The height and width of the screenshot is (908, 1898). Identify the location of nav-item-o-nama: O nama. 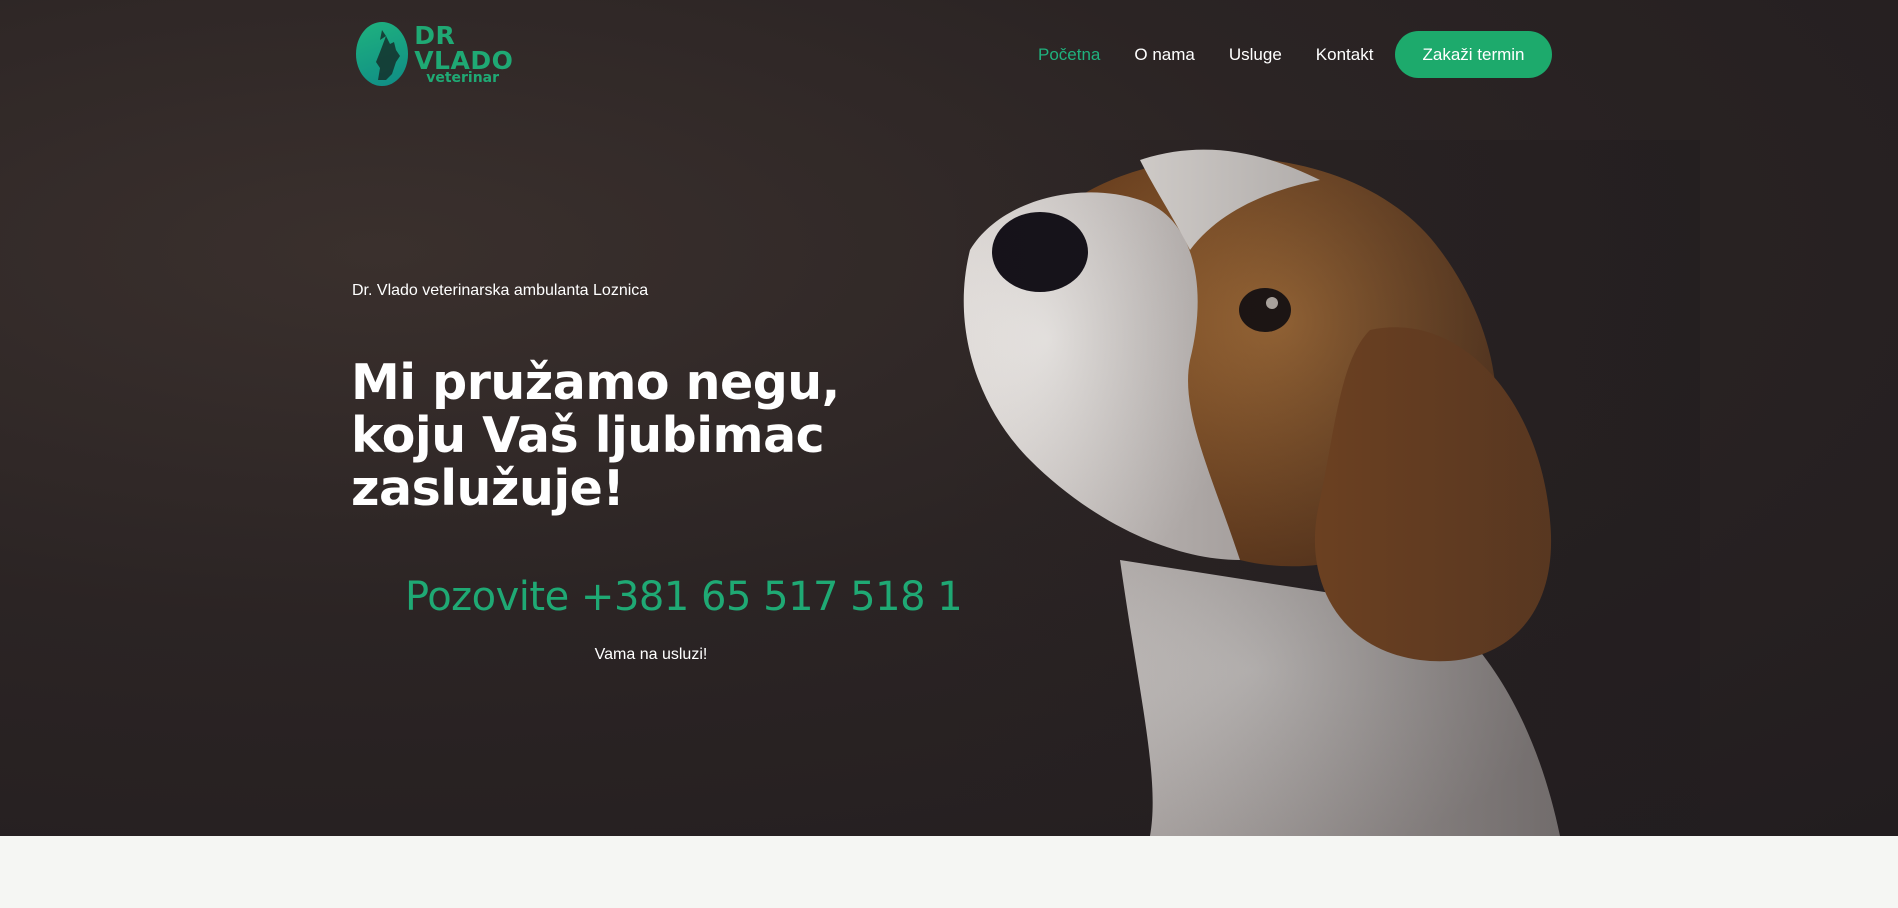
(1164, 55).